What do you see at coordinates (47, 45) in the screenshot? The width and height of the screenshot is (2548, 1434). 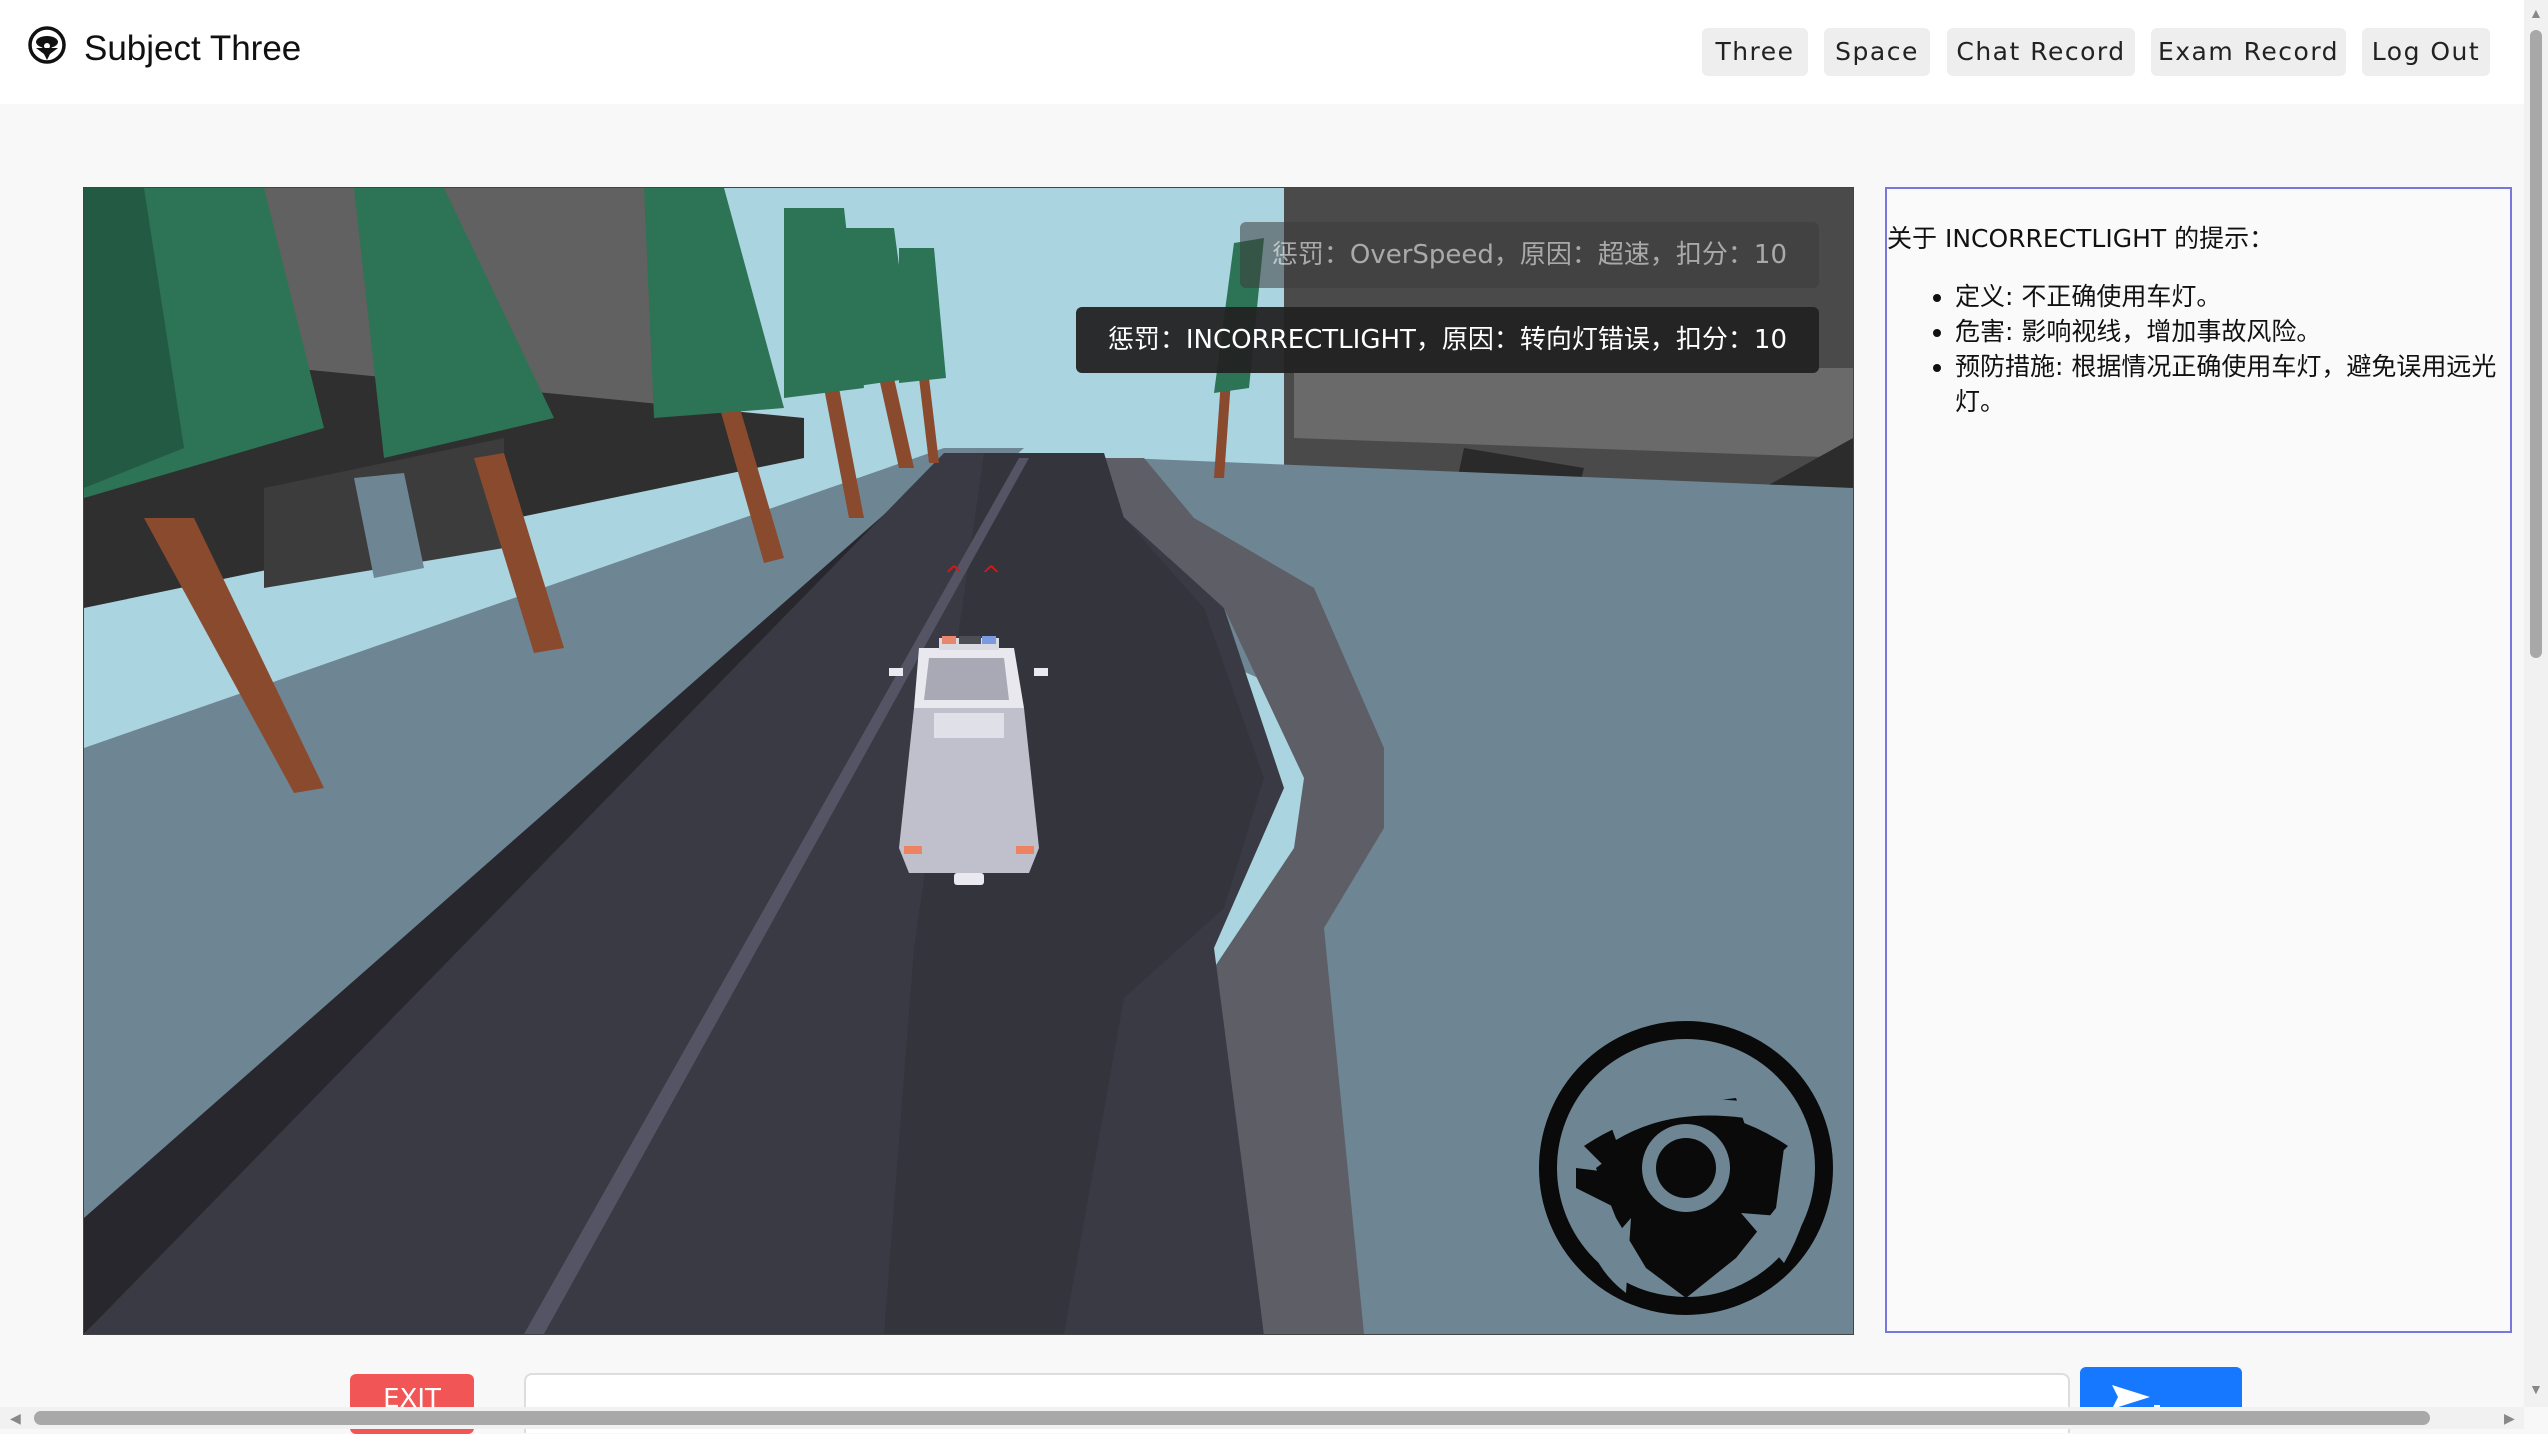 I see `steering-wheel-logo-icon` at bounding box center [47, 45].